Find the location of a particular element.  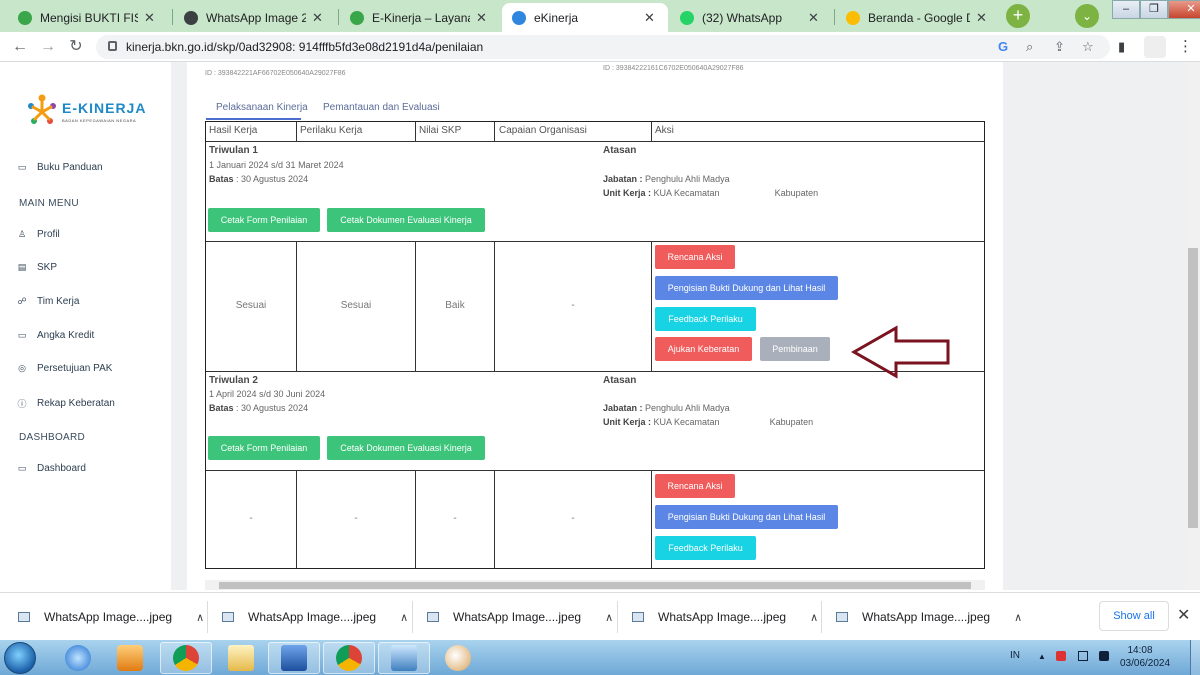

paint-taskbar-icon is located at coordinates (458, 658).